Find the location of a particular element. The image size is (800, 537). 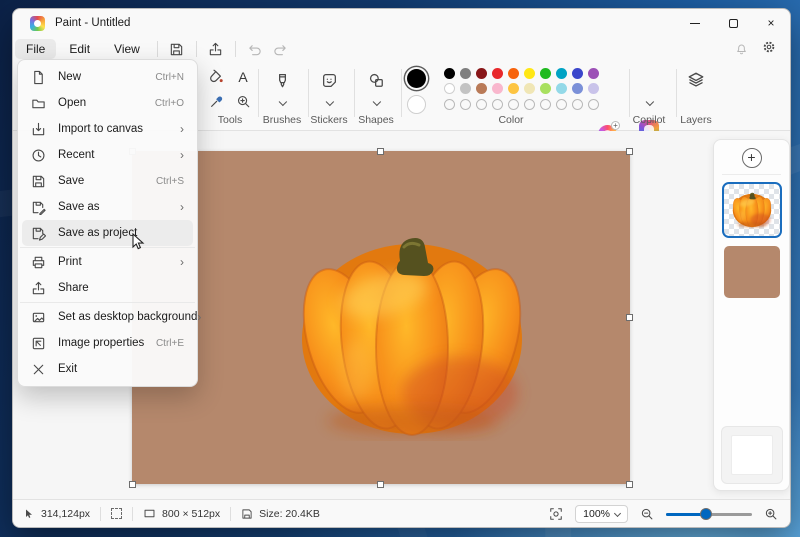

zoom-slider is located at coordinates (709, 514).